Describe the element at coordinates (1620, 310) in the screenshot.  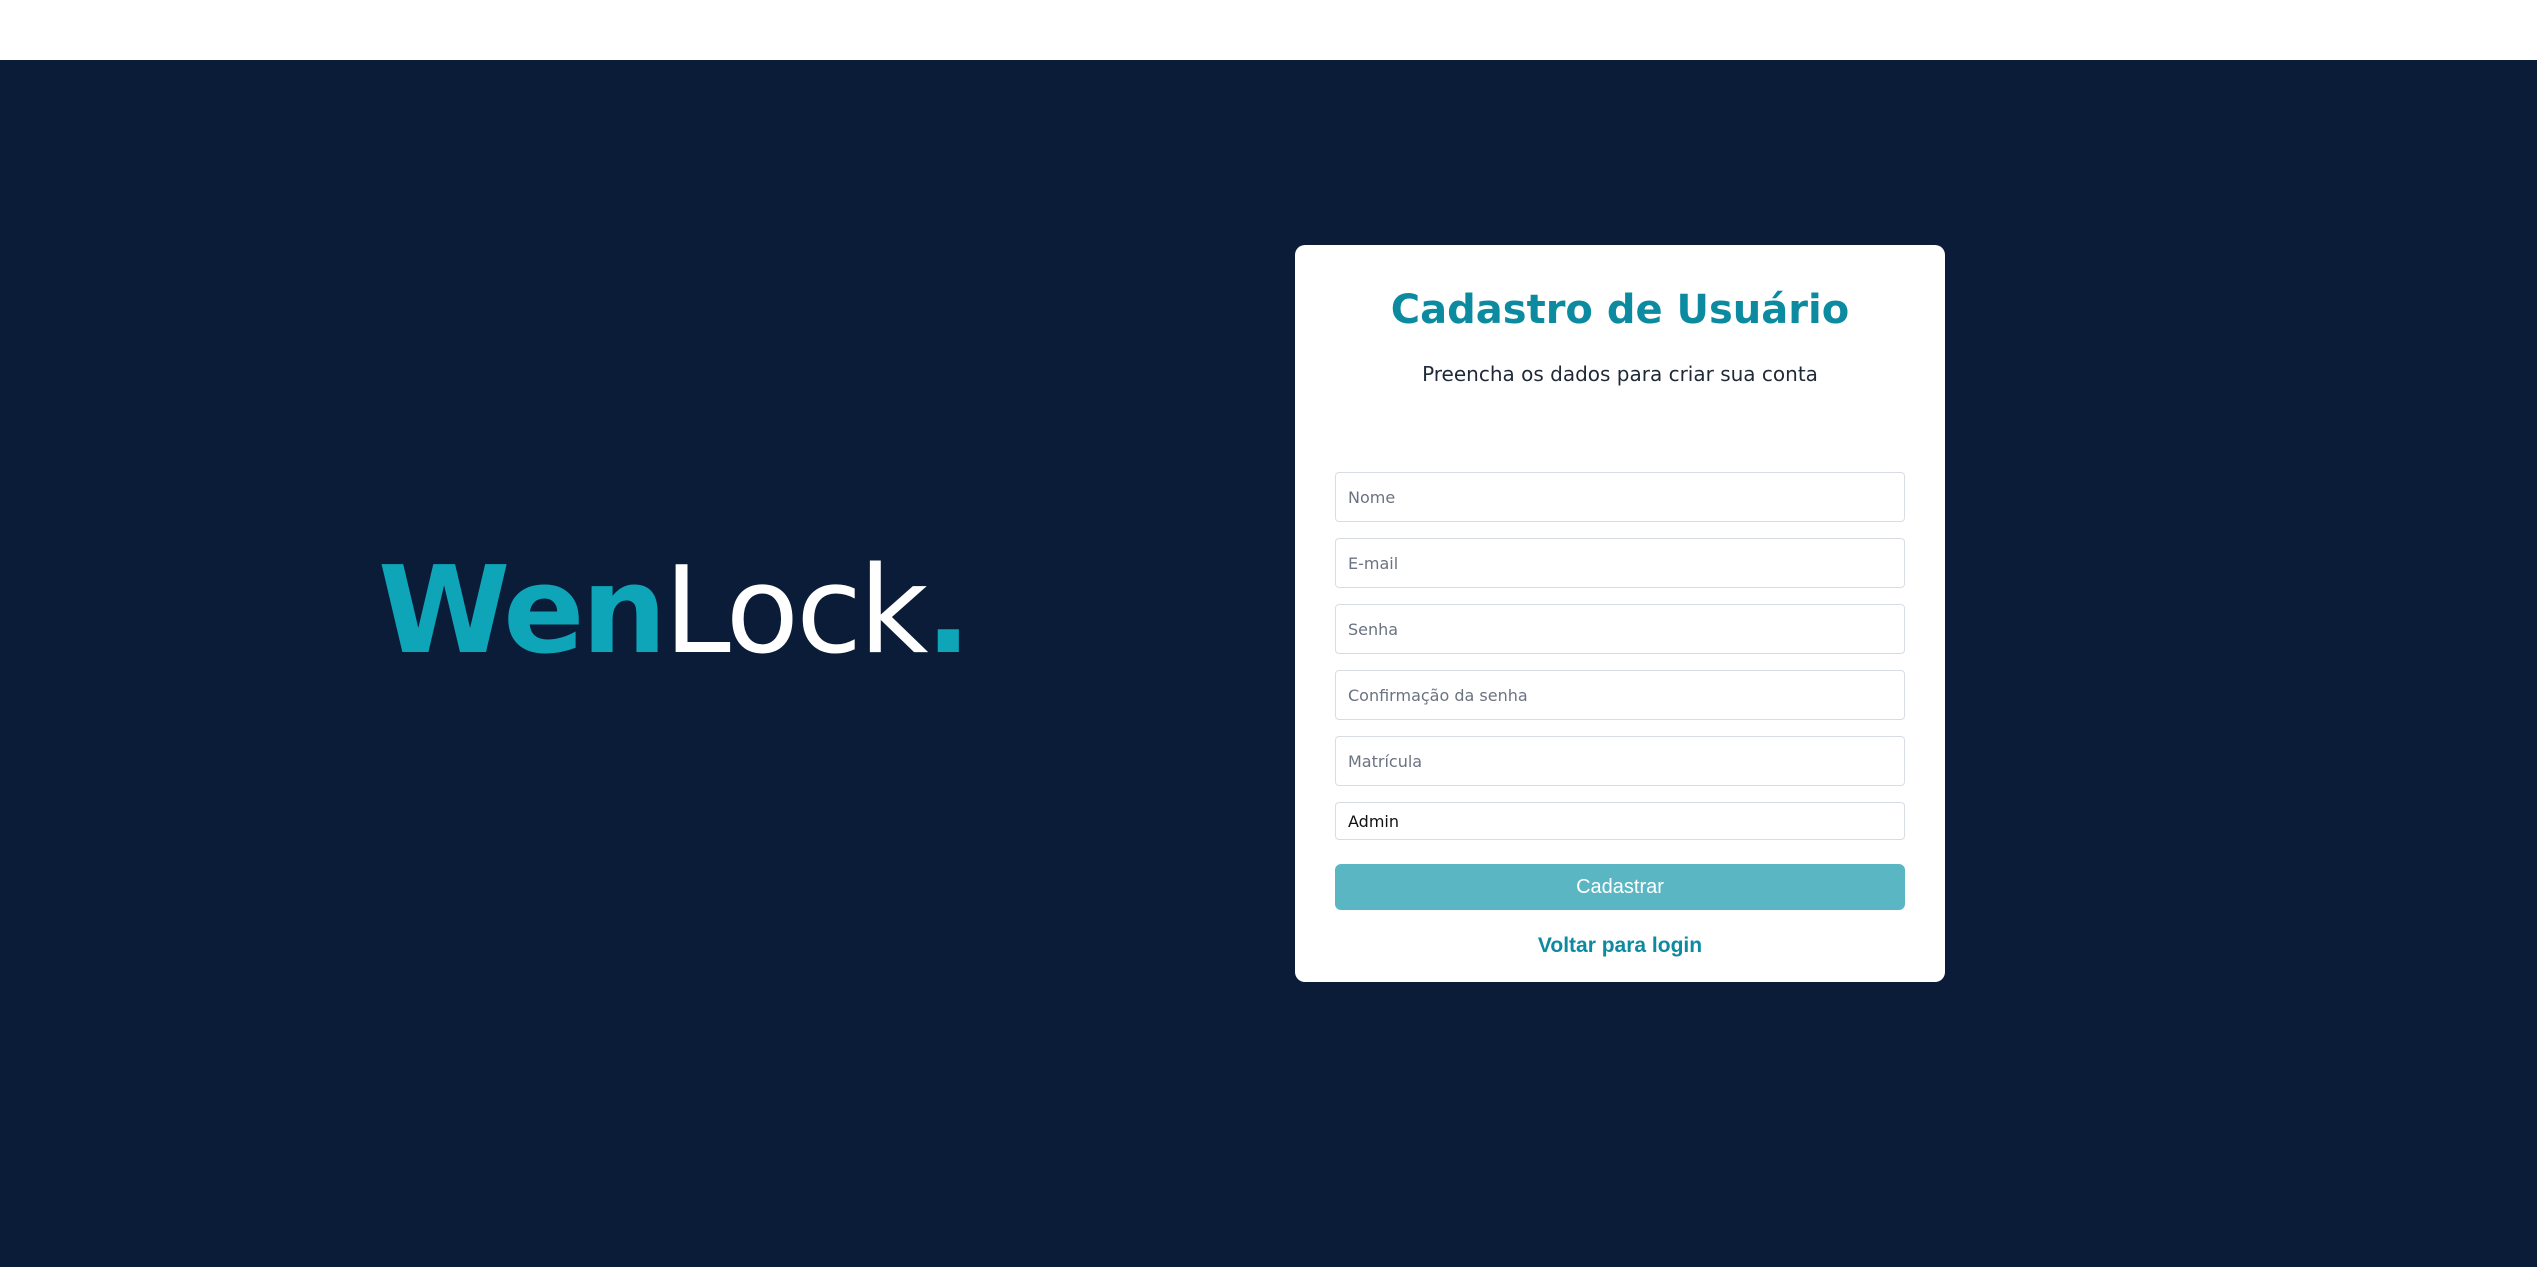
I see `form-title: Cadastro de Usuário` at that location.